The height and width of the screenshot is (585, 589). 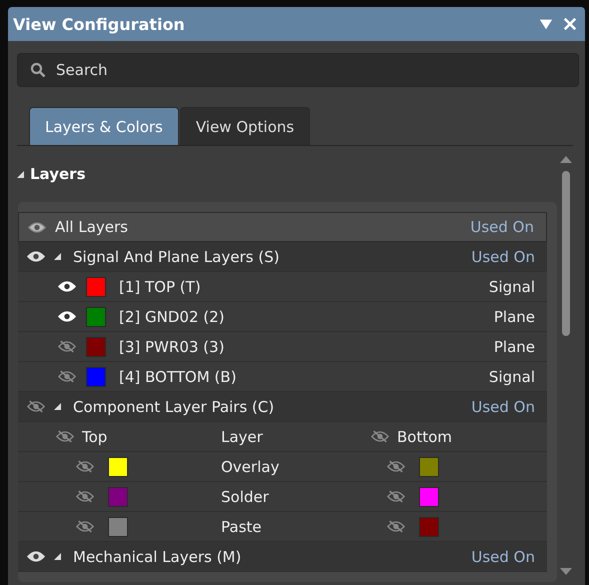 I want to click on search-field: Search, so click(x=298, y=70).